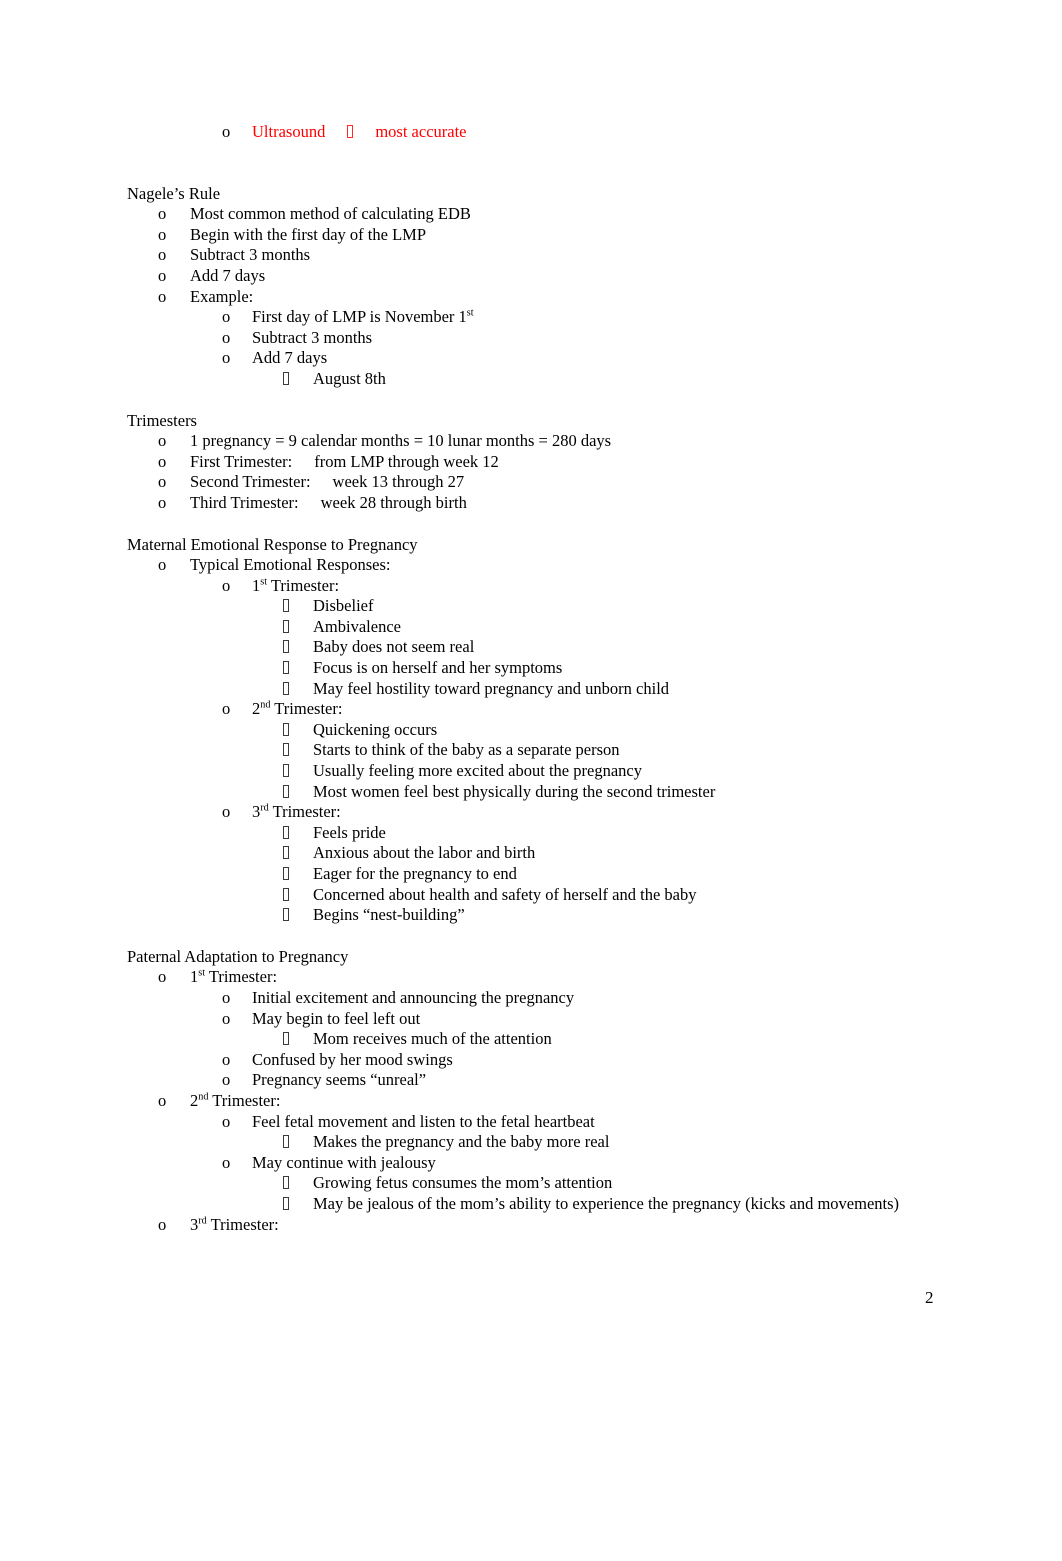  What do you see at coordinates (344, 1162) in the screenshot?
I see `list-item-label: May continue with jealousy` at bounding box center [344, 1162].